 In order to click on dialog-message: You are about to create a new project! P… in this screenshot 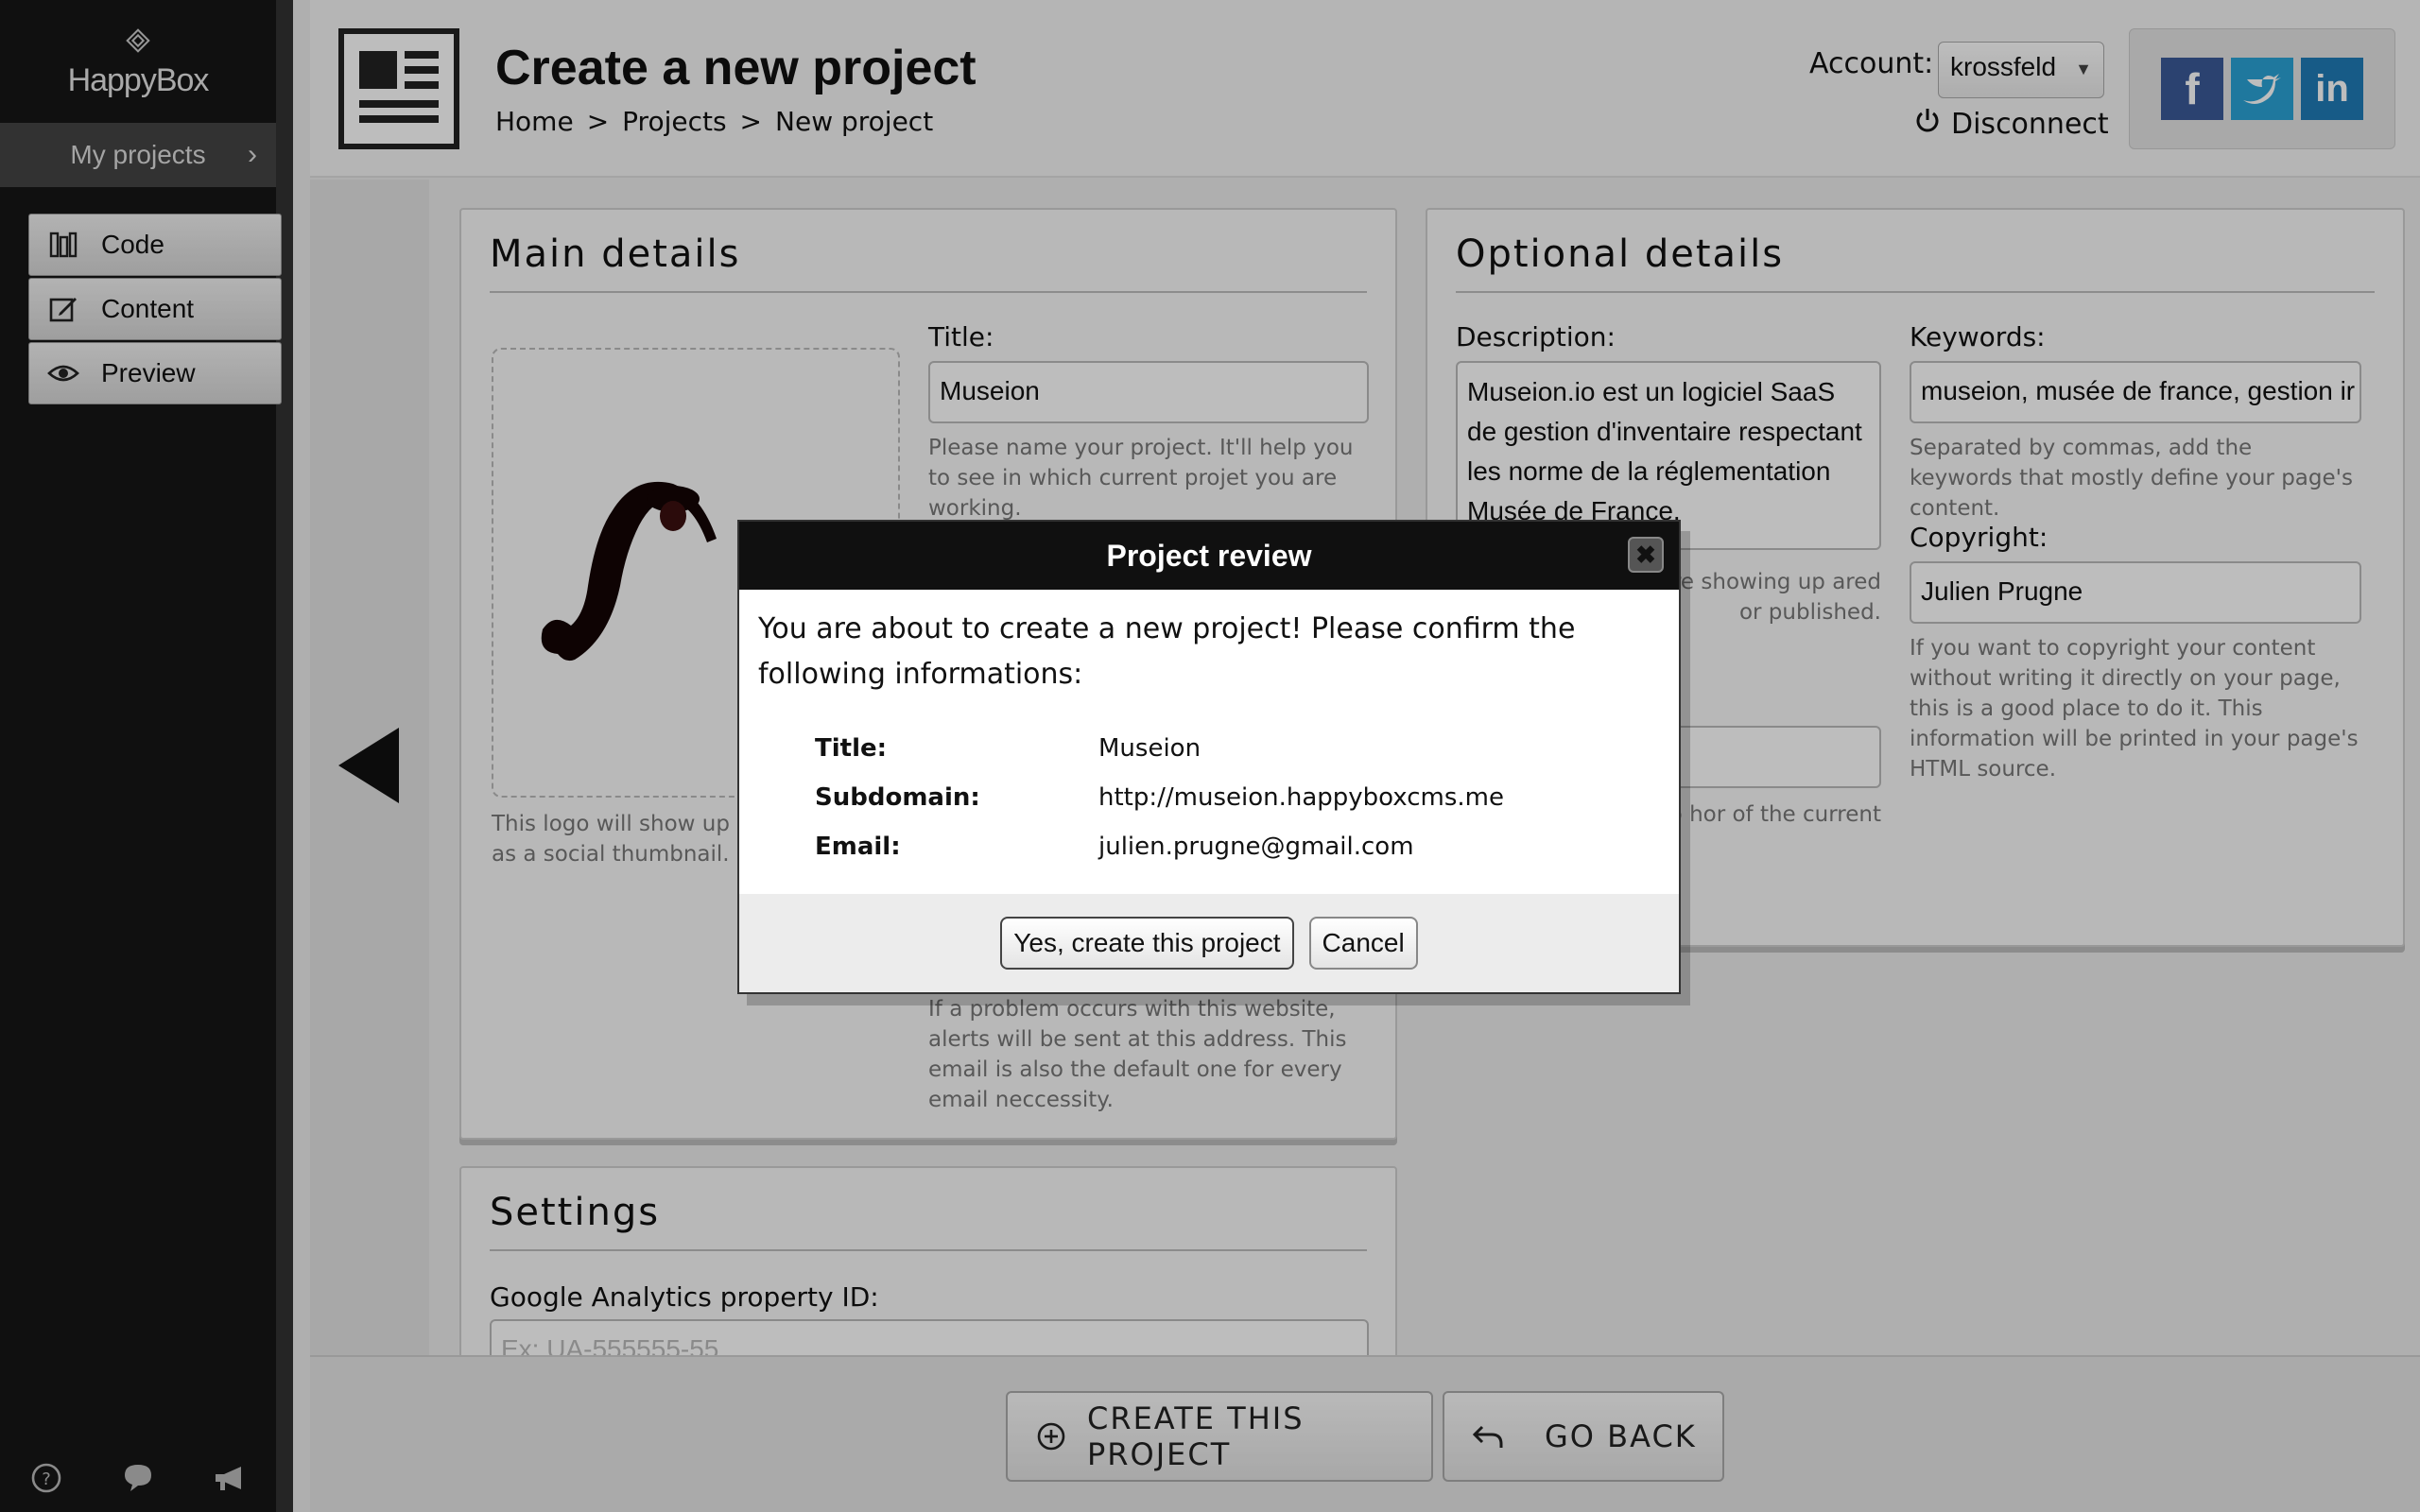, I will do `click(1167, 651)`.